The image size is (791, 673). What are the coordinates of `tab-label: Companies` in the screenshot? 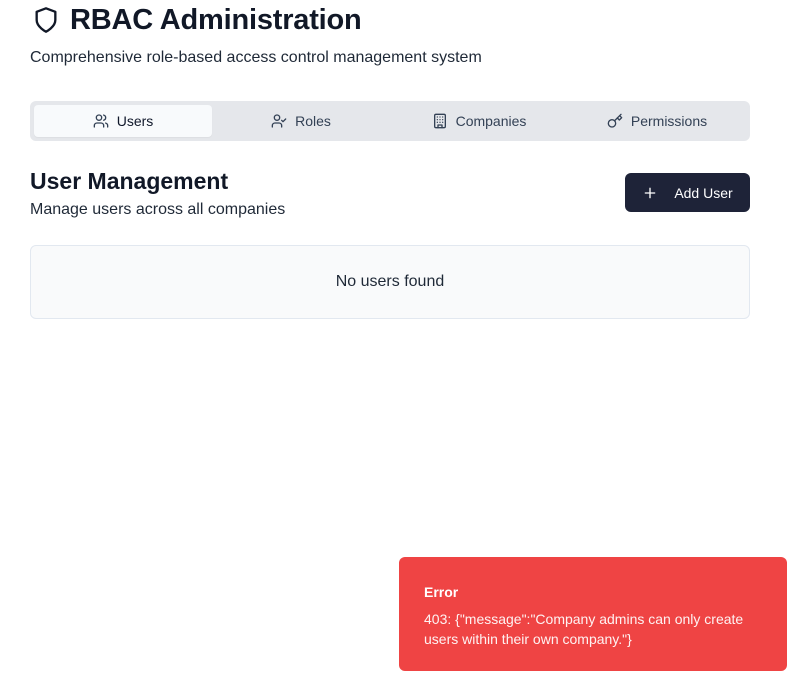 It's located at (491, 121).